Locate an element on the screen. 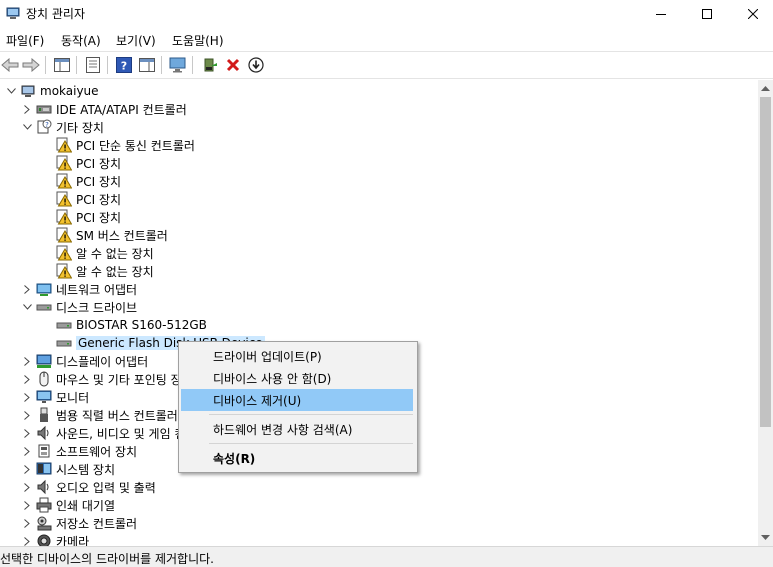 This screenshot has width=773, height=567. device-item: PCI 단순 통신 컨트롤러 is located at coordinates (125, 145).